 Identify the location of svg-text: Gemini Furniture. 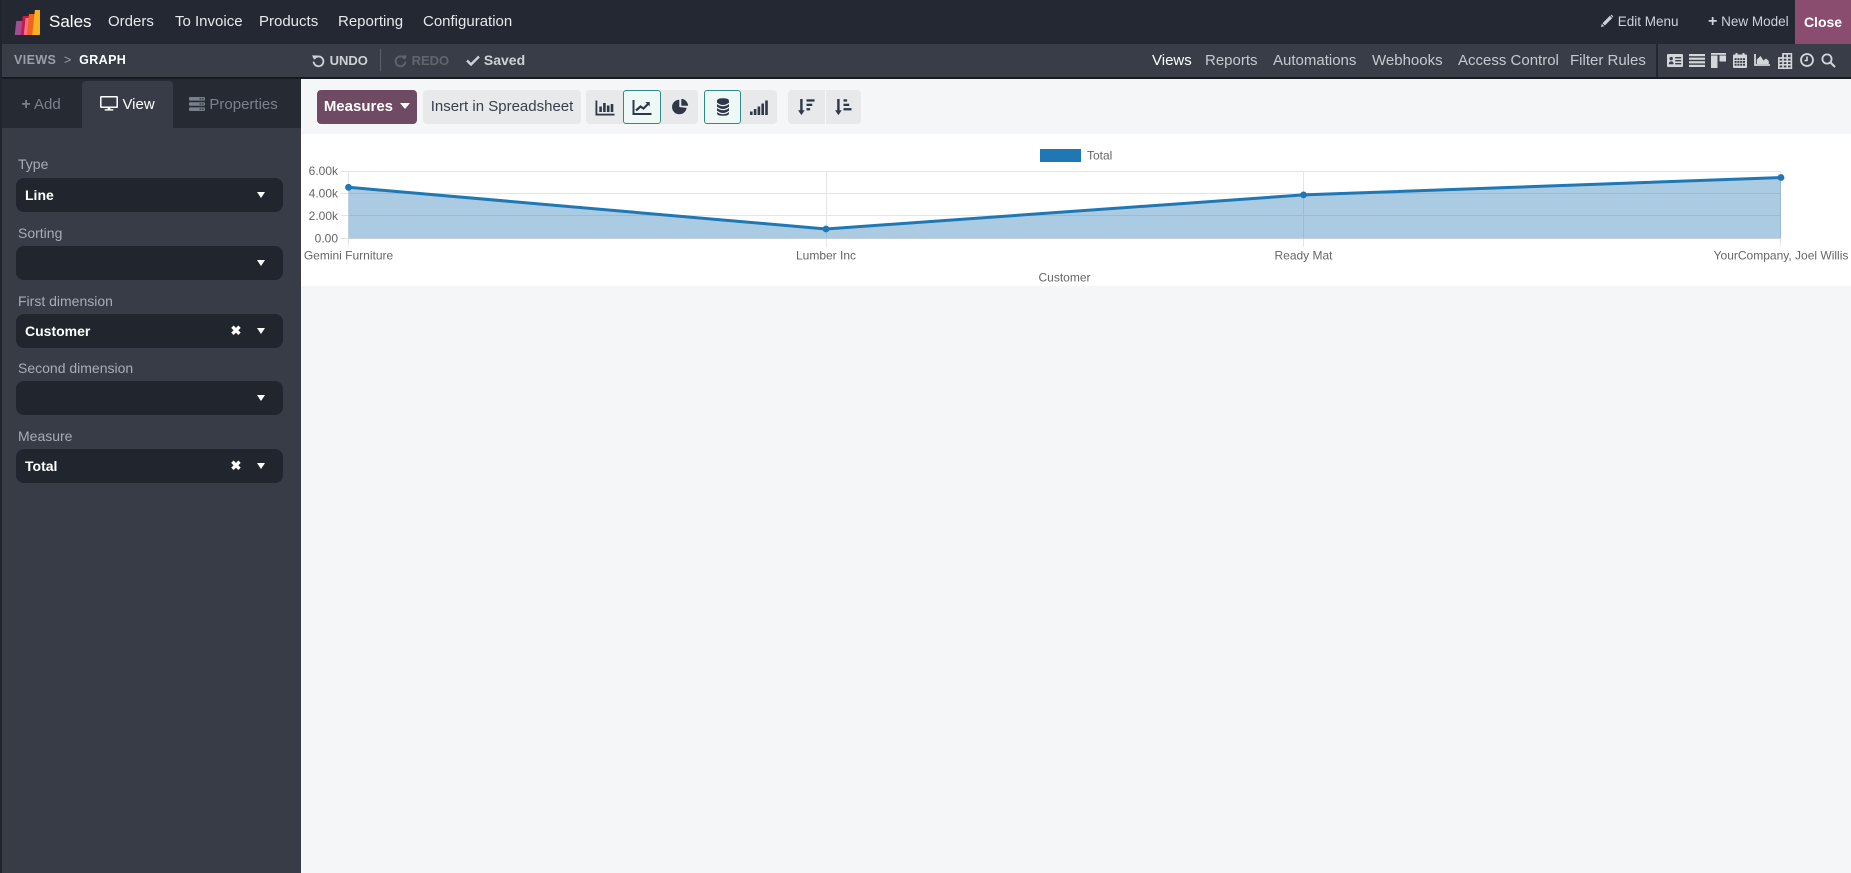
(349, 256).